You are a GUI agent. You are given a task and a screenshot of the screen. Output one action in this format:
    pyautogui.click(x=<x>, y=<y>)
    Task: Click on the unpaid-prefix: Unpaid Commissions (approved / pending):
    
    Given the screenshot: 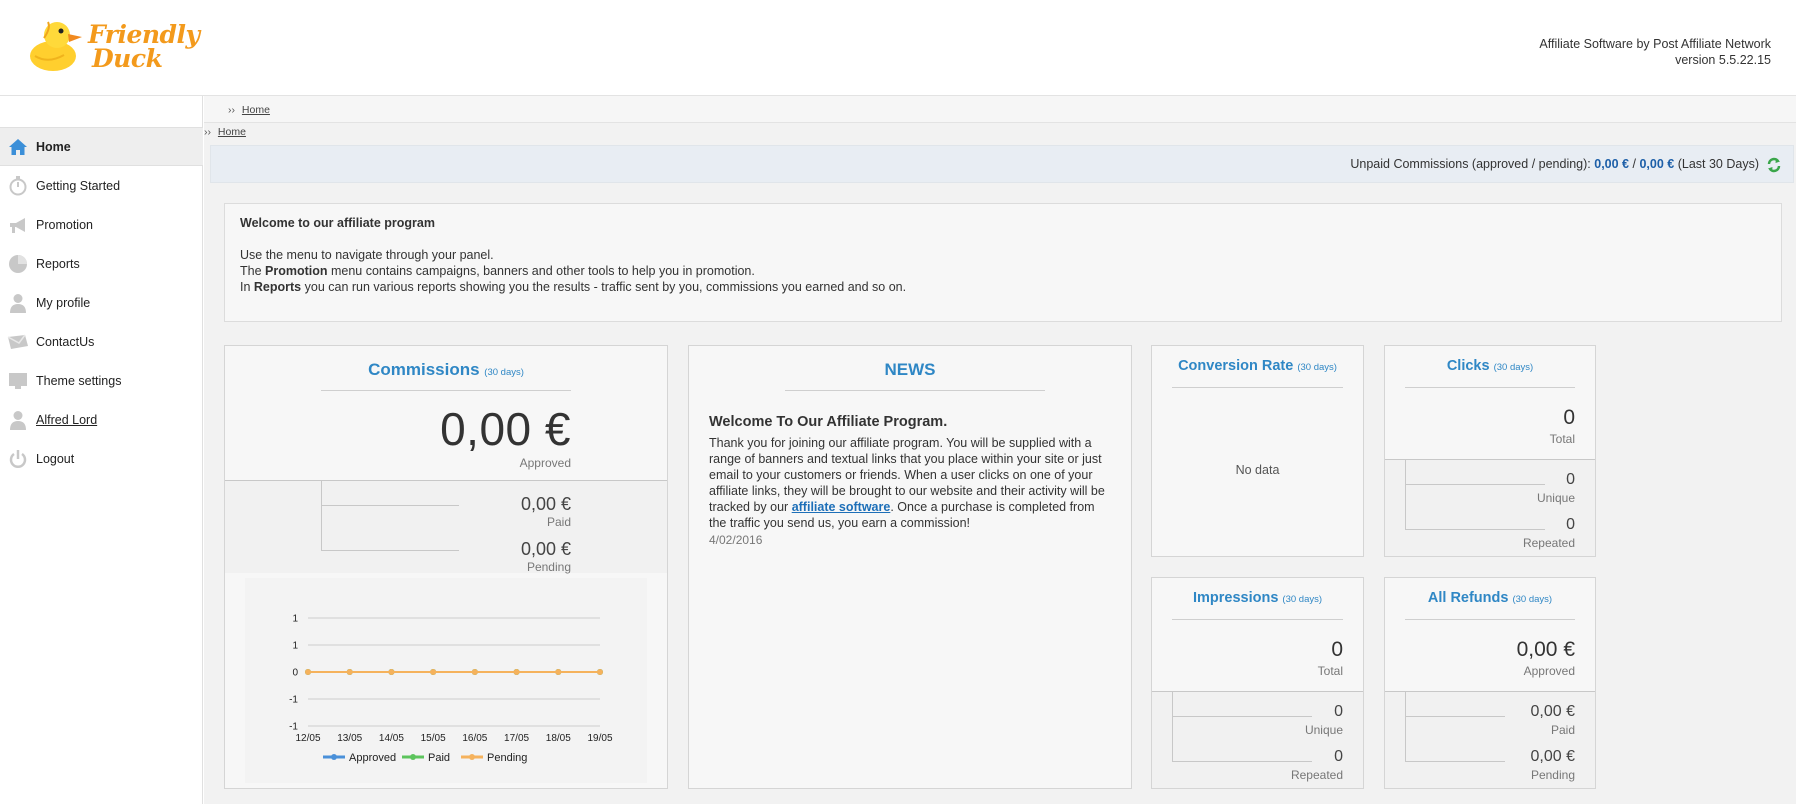 What is the action you would take?
    pyautogui.click(x=1470, y=164)
    